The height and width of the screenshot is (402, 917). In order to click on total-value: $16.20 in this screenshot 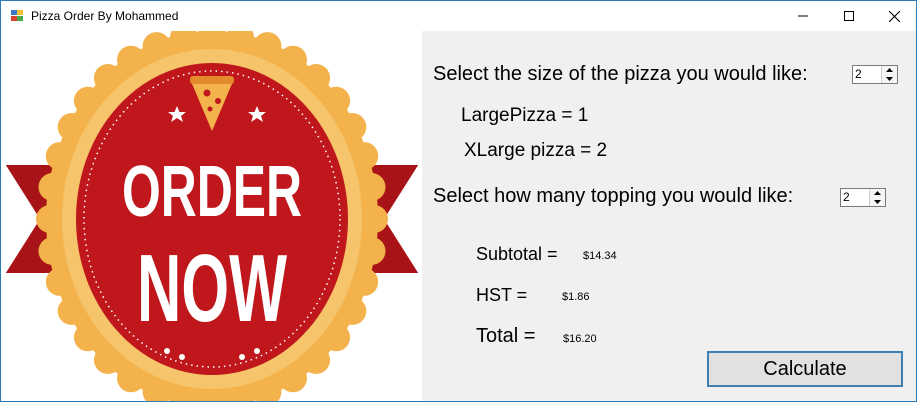, I will do `click(580, 339)`.